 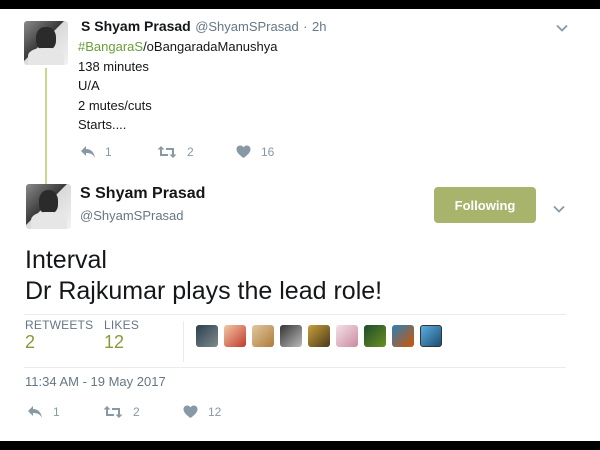 I want to click on tweet1-retweet-count: 2, so click(x=190, y=152).